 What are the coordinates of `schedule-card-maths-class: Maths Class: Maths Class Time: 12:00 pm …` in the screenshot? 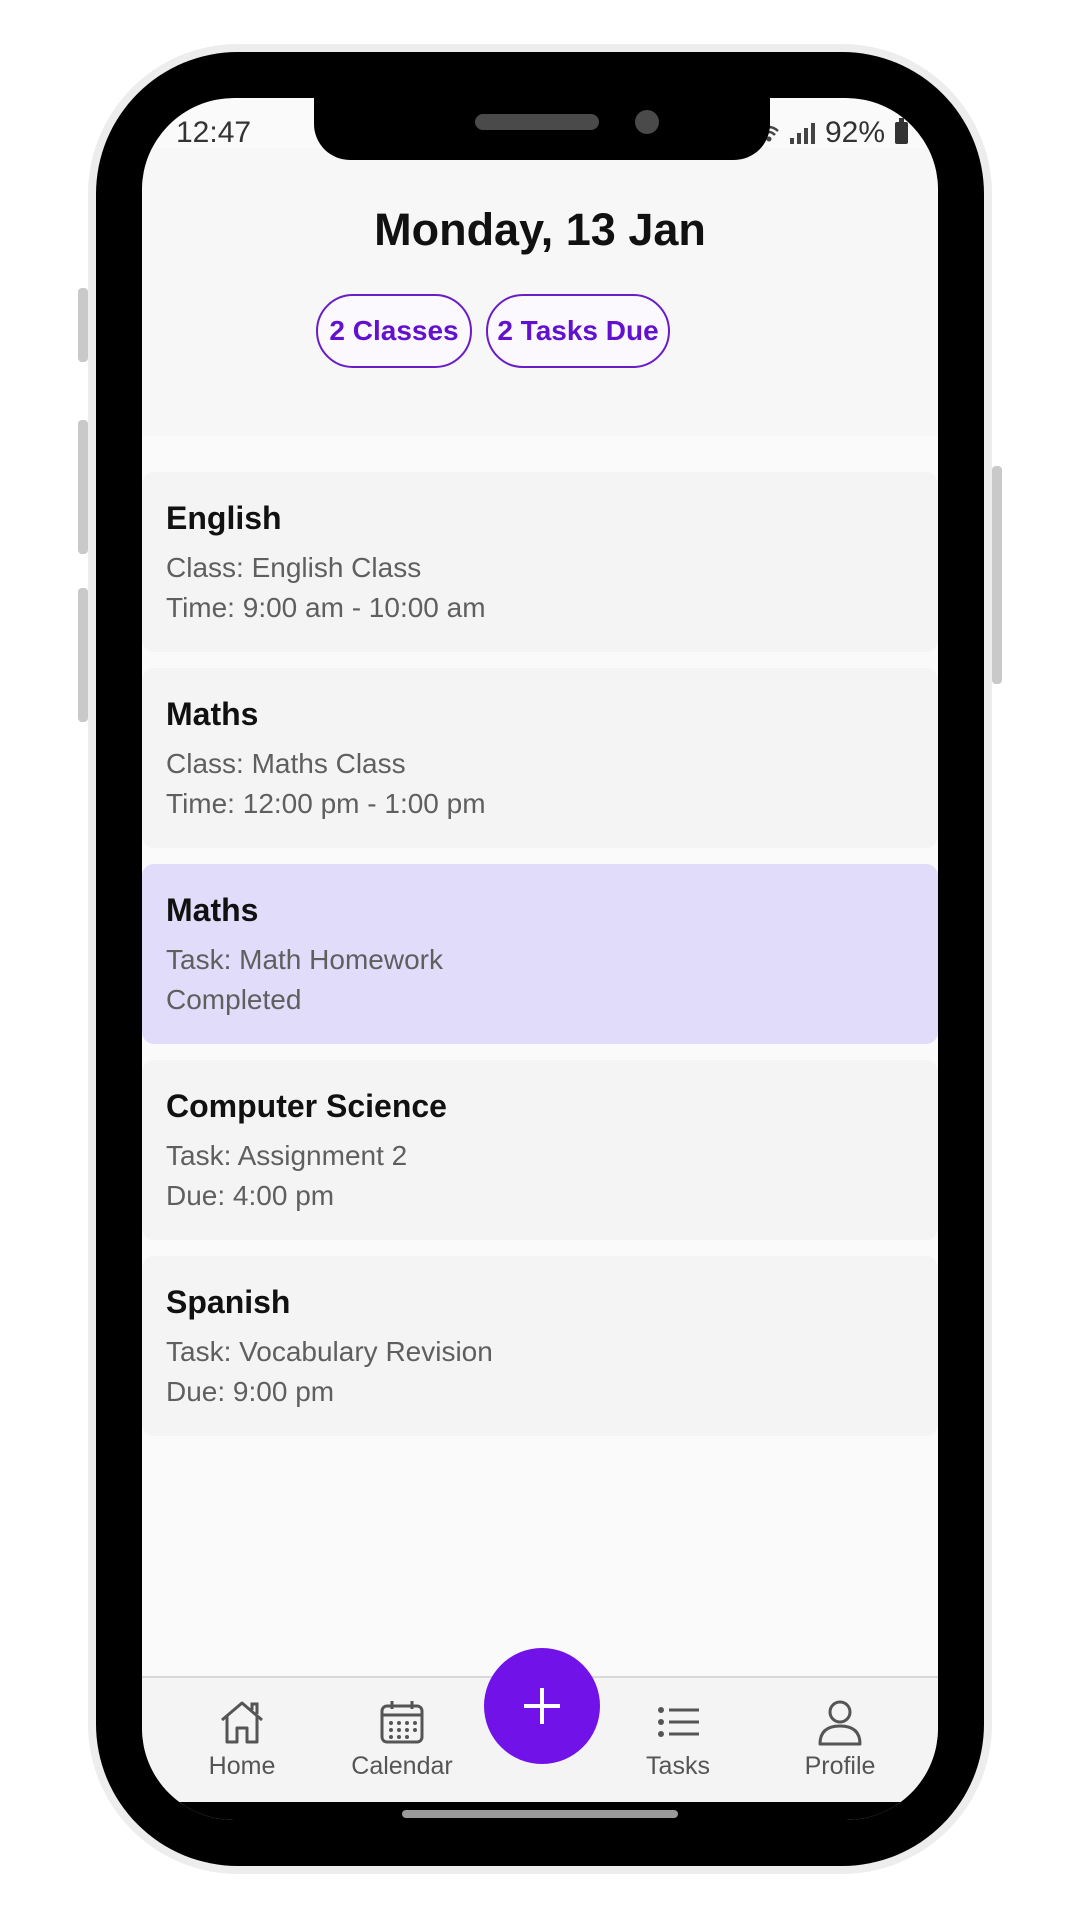 It's located at (540, 758).